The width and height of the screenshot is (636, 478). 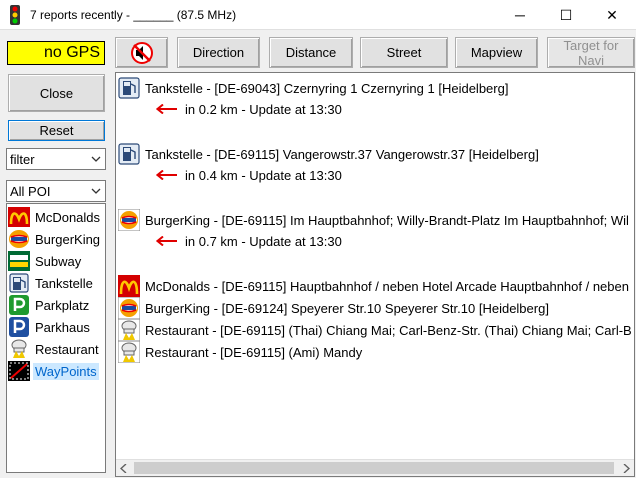 I want to click on result-detail: in 0.4 km - Update at 13:30, so click(x=249, y=175).